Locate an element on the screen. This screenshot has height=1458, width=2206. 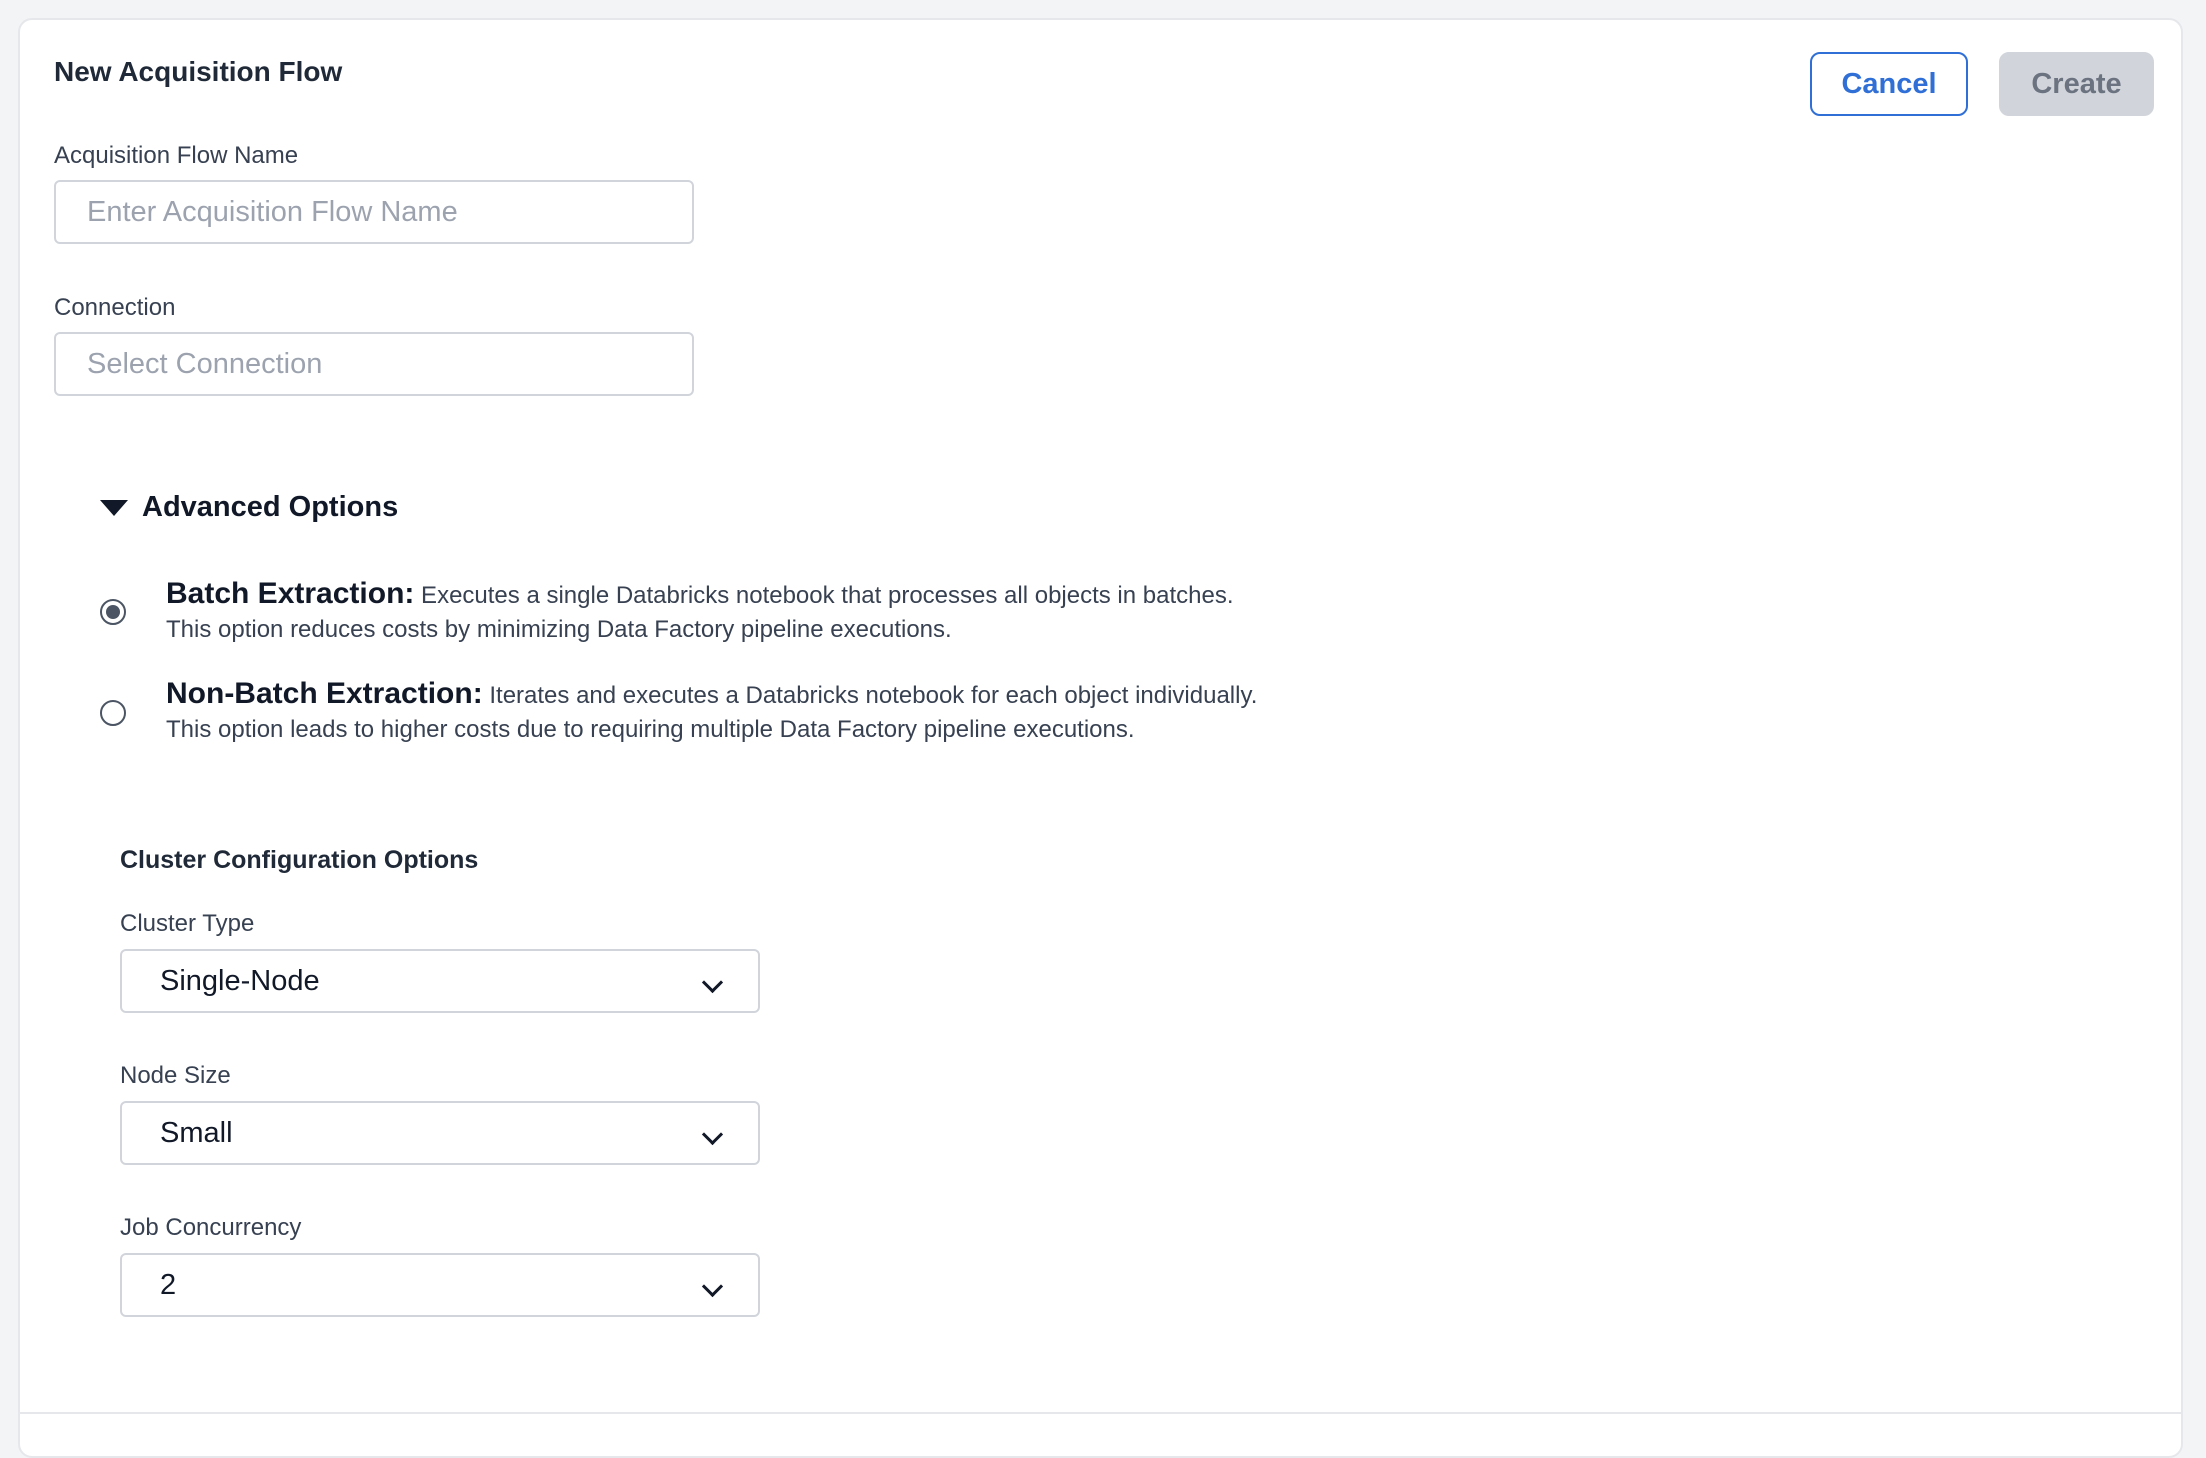
create-button: Create is located at coordinates (2076, 84).